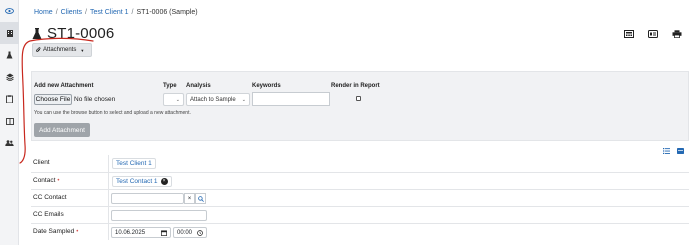 Image resolution: width=690 pixels, height=245 pixels. I want to click on analysis-label: Analysis, so click(198, 86).